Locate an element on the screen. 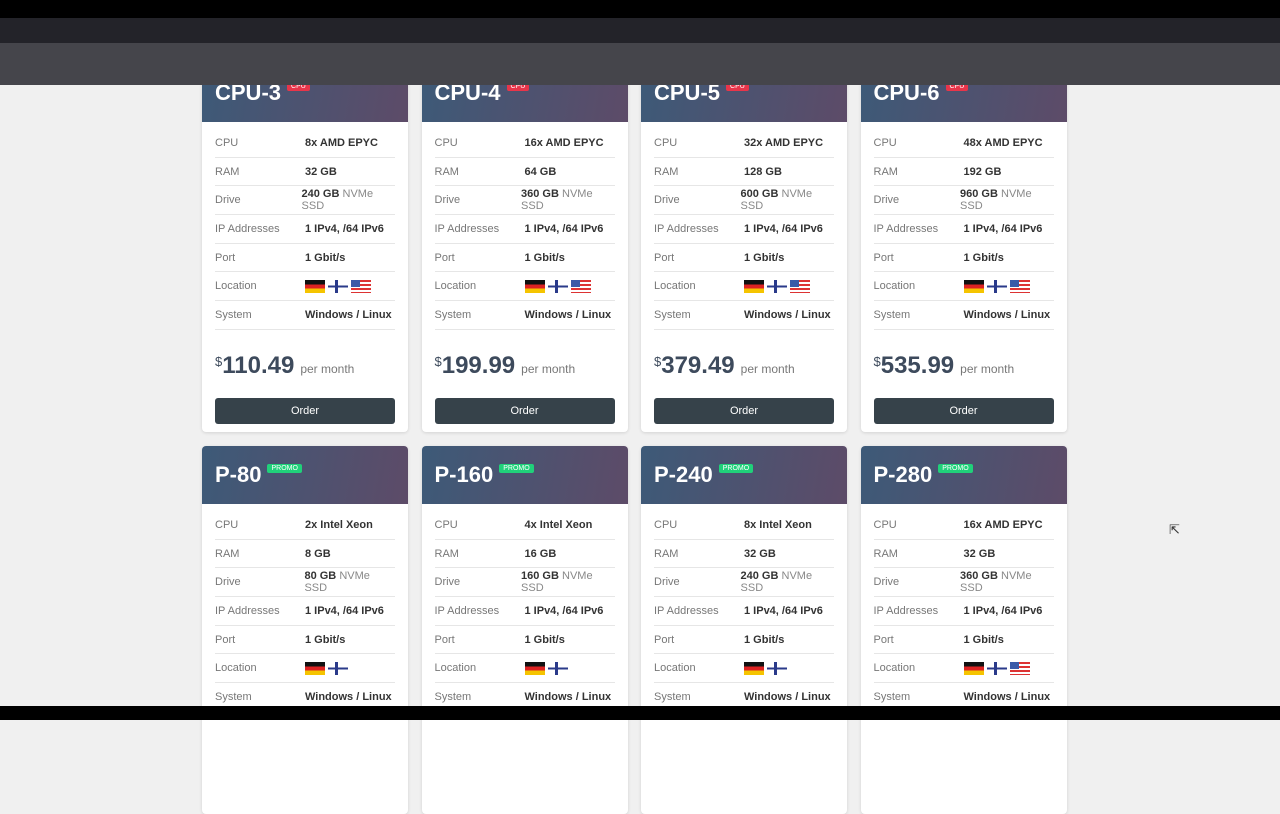  ram-value: 16 GB is located at coordinates (540, 553).